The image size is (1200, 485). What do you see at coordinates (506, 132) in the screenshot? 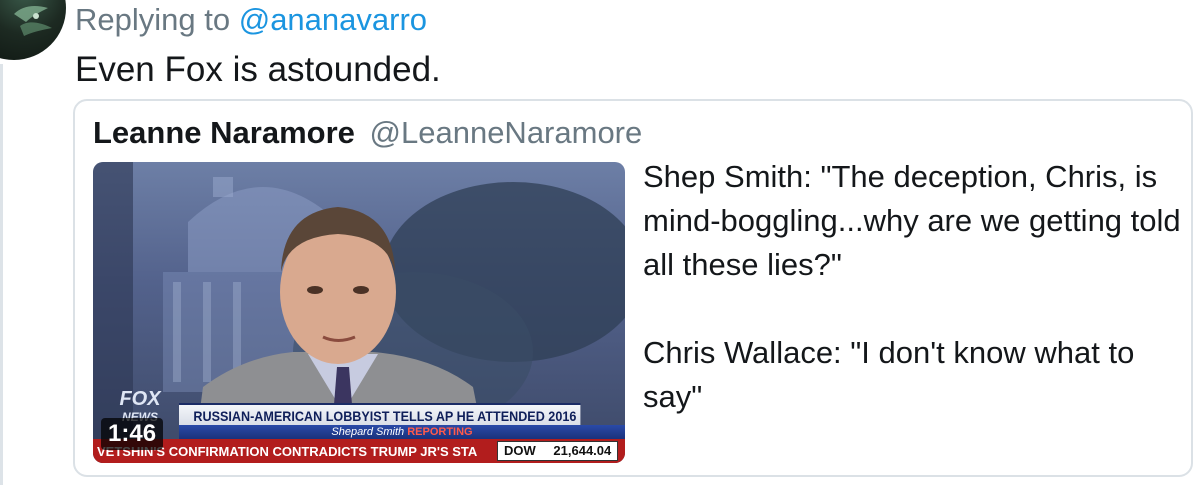
I see `quoted-author-handle: @LeanneNaramore` at bounding box center [506, 132].